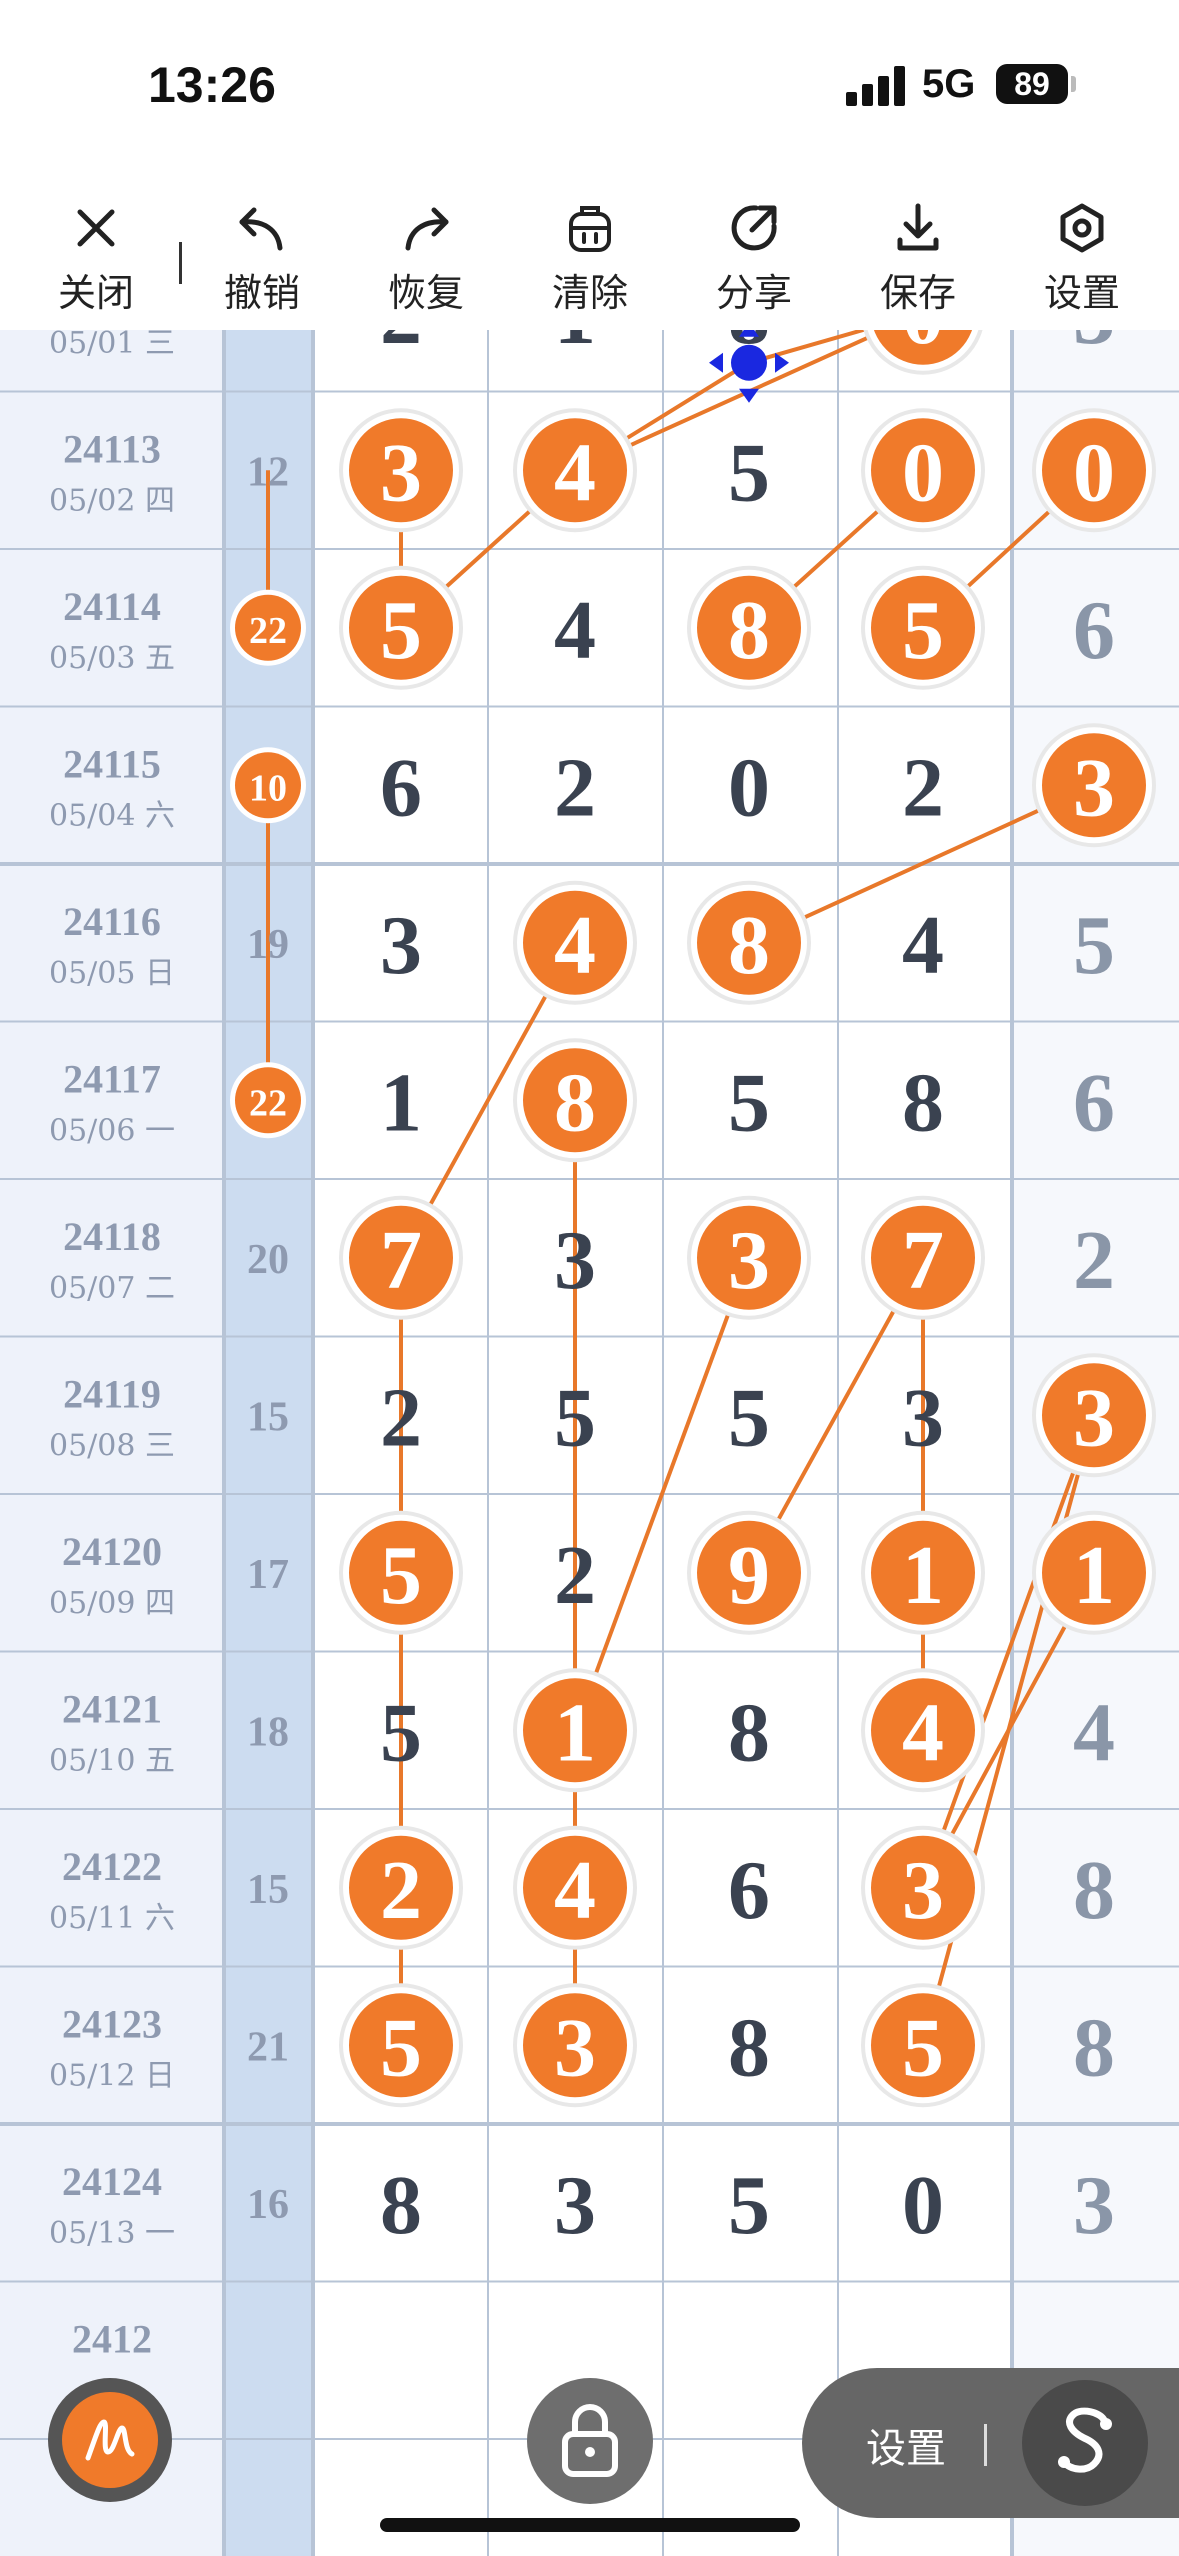  I want to click on redo-button: 恢复, so click(426, 260).